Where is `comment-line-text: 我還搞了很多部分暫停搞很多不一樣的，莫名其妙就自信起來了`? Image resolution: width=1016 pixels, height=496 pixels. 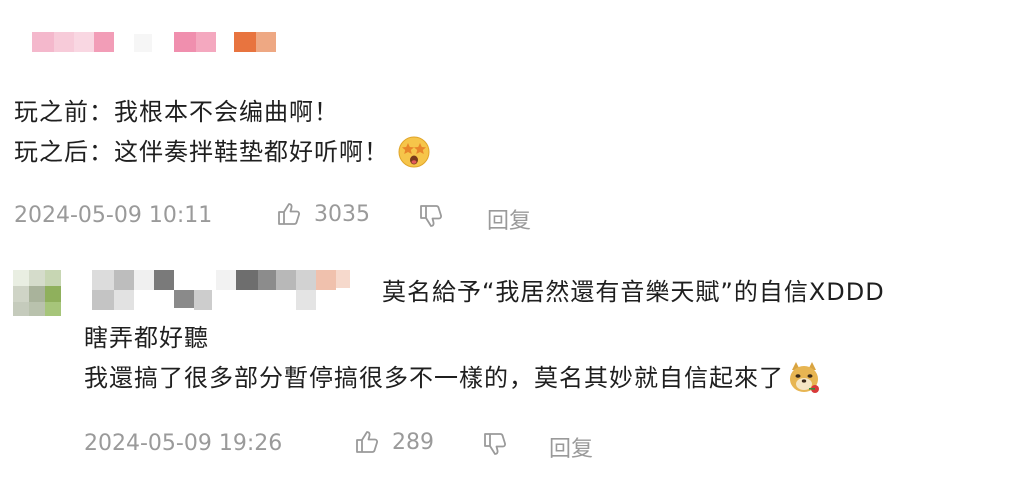
comment-line-text: 我還搞了很多部分暫停搞很多不一樣的，莫名其妙就自信起來了 is located at coordinates (434, 378).